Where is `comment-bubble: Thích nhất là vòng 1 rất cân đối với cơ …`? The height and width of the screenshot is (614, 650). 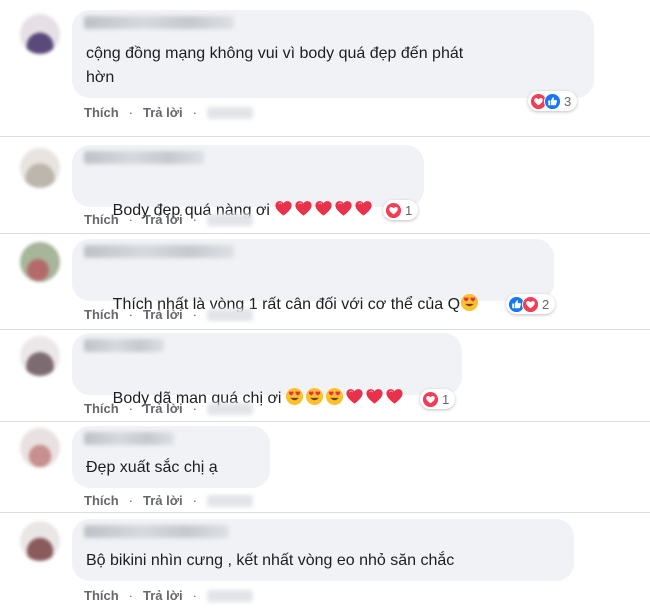 comment-bubble: Thích nhất là vòng 1 rất cân đối với cơ … is located at coordinates (313, 276).